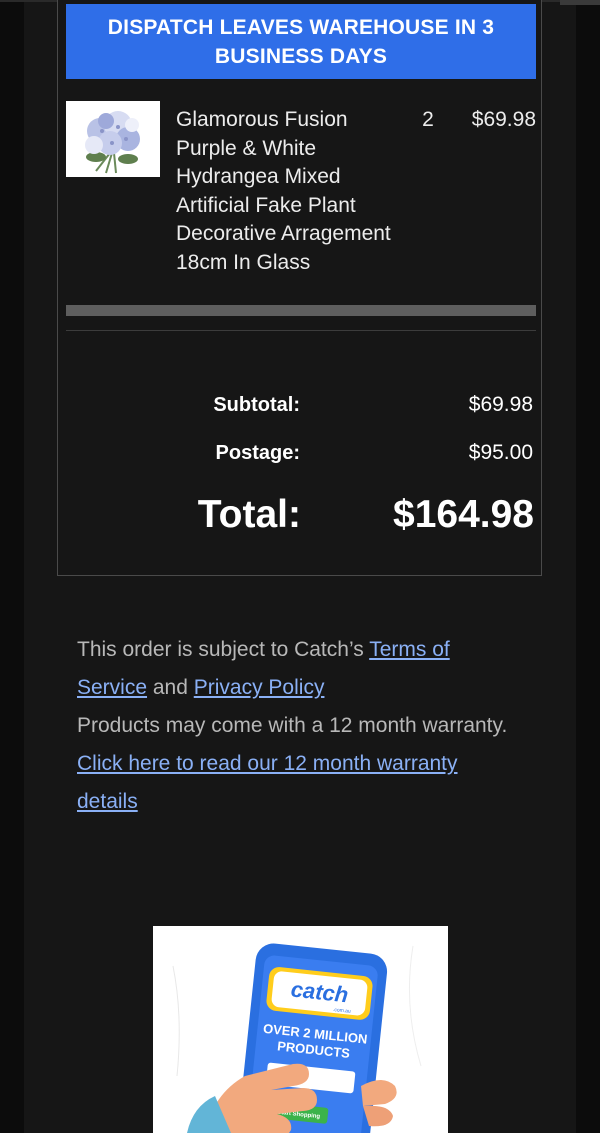  Describe the element at coordinates (500, 452) in the screenshot. I see `postage-value: $95.00` at that location.